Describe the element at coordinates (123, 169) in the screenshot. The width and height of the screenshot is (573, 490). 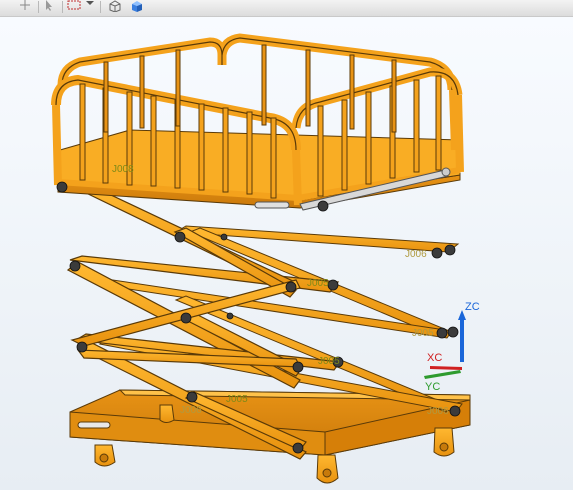
I see `joint-label: J008` at that location.